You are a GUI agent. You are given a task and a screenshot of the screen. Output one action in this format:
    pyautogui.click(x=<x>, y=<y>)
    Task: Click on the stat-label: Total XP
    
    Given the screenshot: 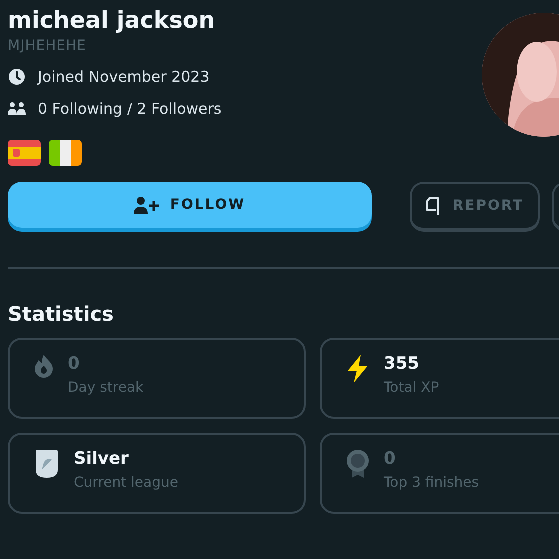 What is the action you would take?
    pyautogui.click(x=412, y=388)
    